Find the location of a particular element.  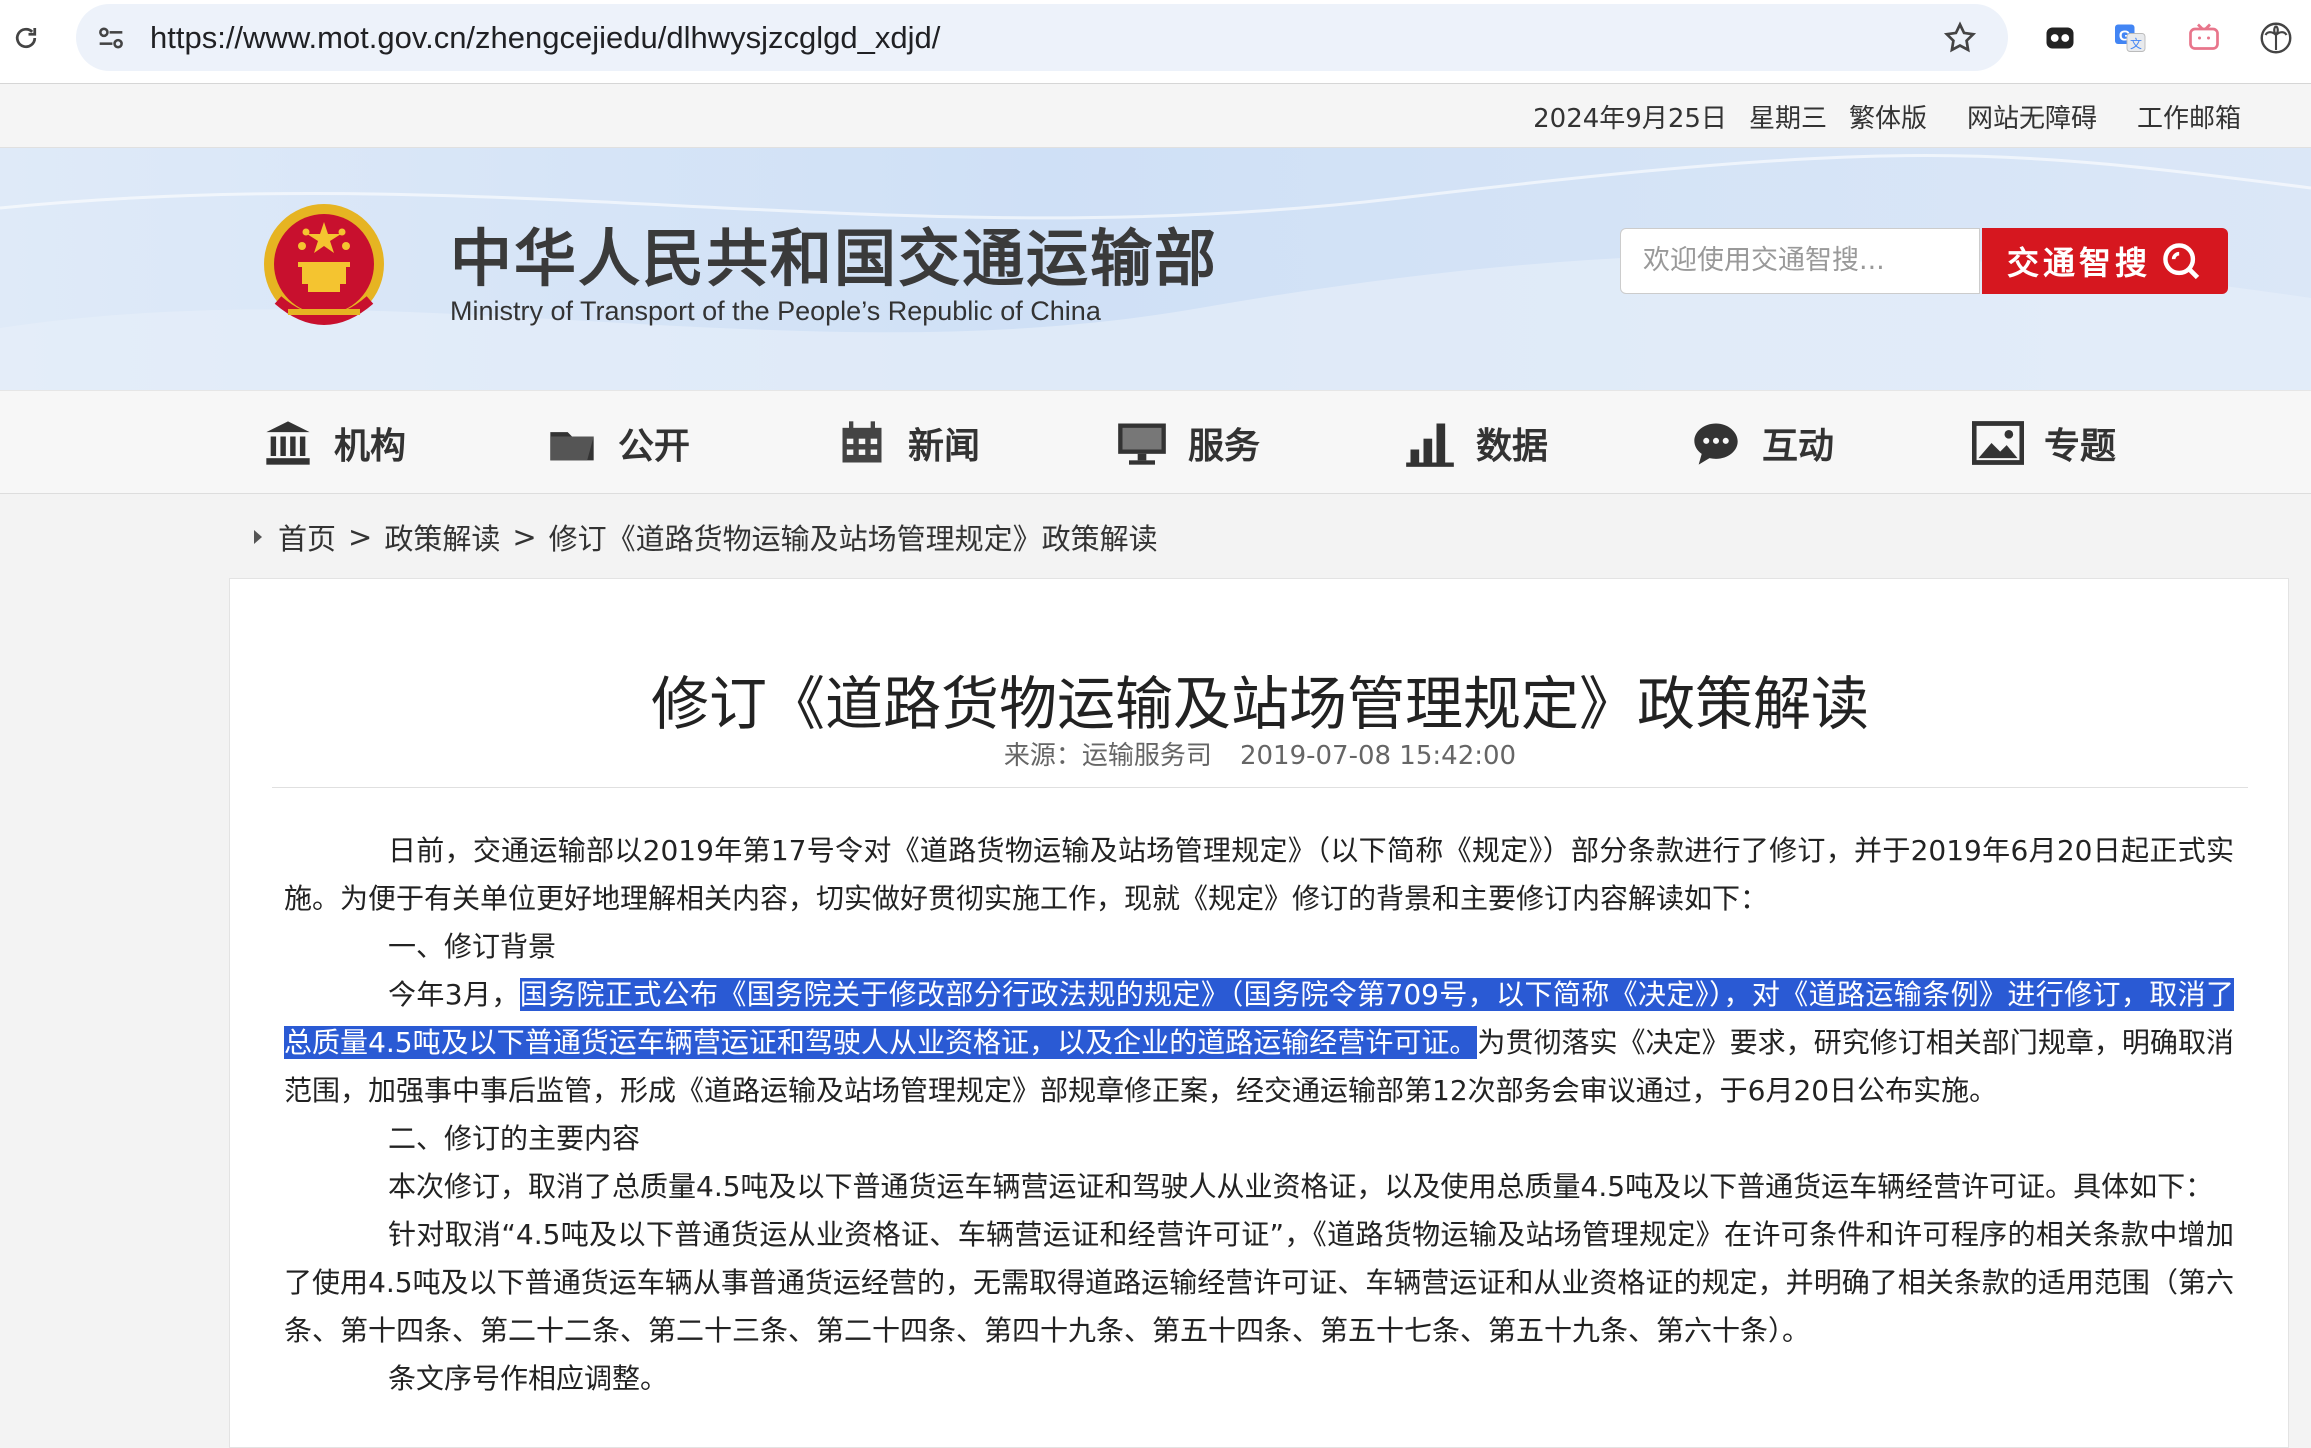

nav-item-institution: 机构 is located at coordinates (334, 443).